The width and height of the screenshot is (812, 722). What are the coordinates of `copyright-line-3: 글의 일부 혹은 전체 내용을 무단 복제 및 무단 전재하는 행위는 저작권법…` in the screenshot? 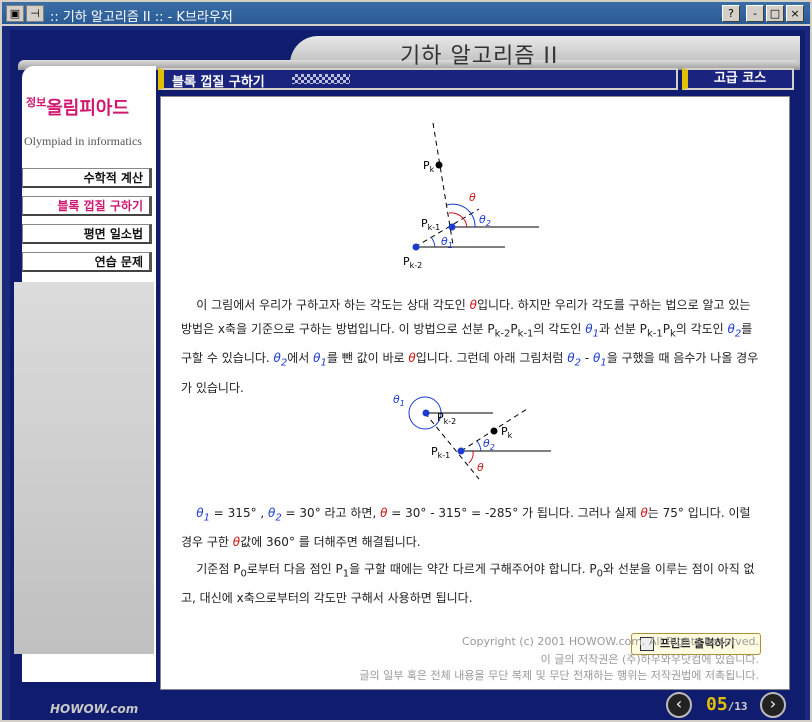 It's located at (559, 675).